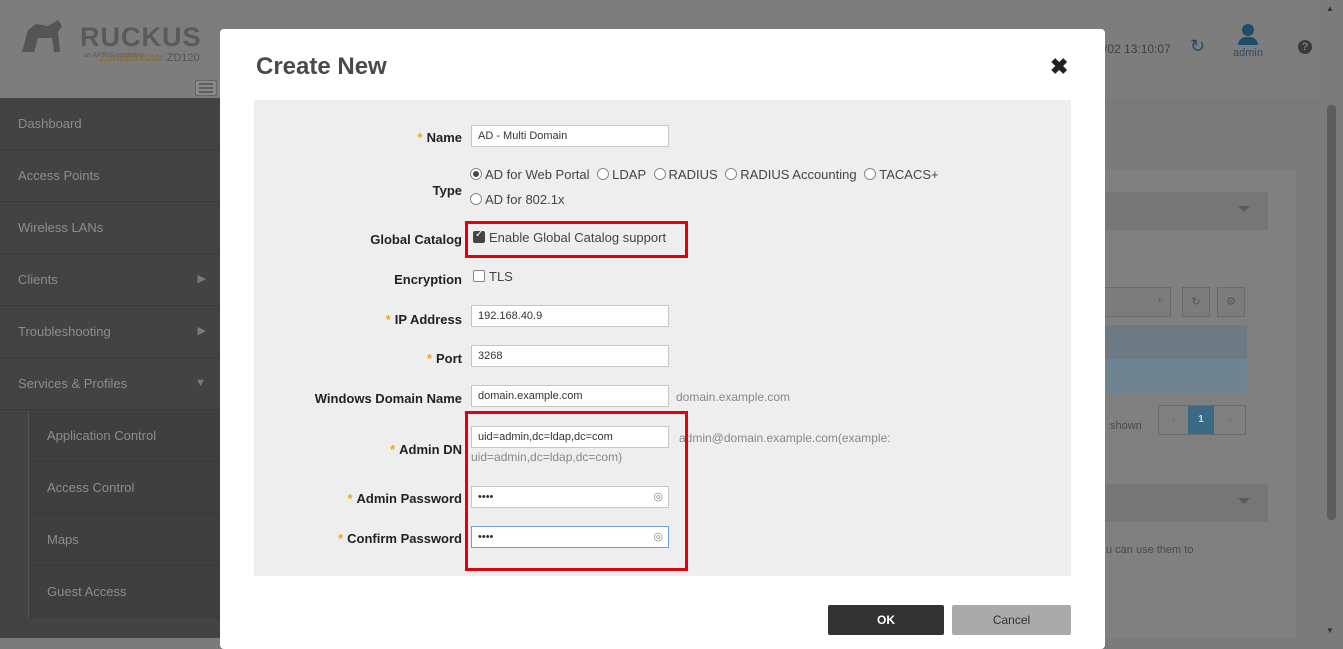 The image size is (1343, 649). I want to click on page-number: 1, so click(1201, 420).